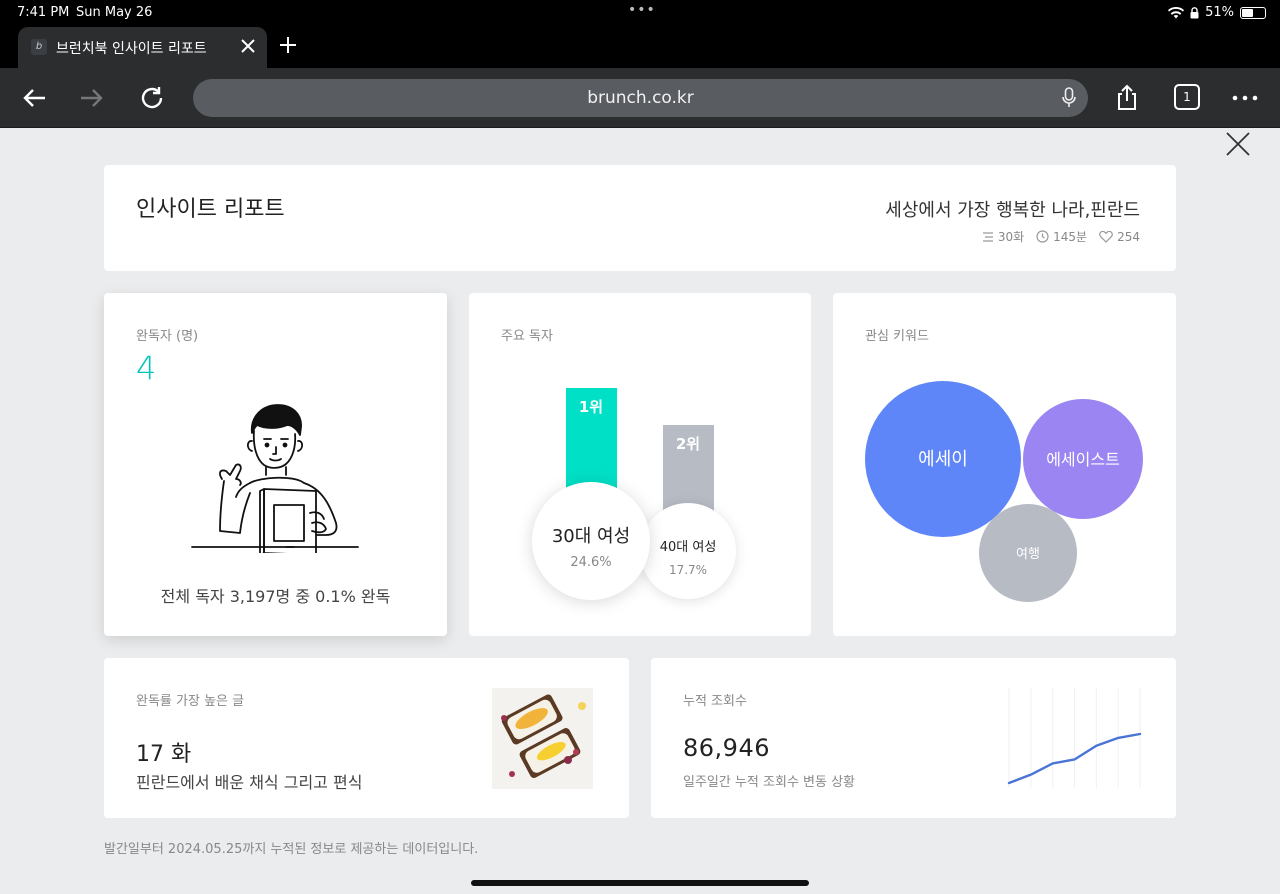 This screenshot has width=1280, height=894. I want to click on address-bar: brunch.co.kr, so click(640, 98).